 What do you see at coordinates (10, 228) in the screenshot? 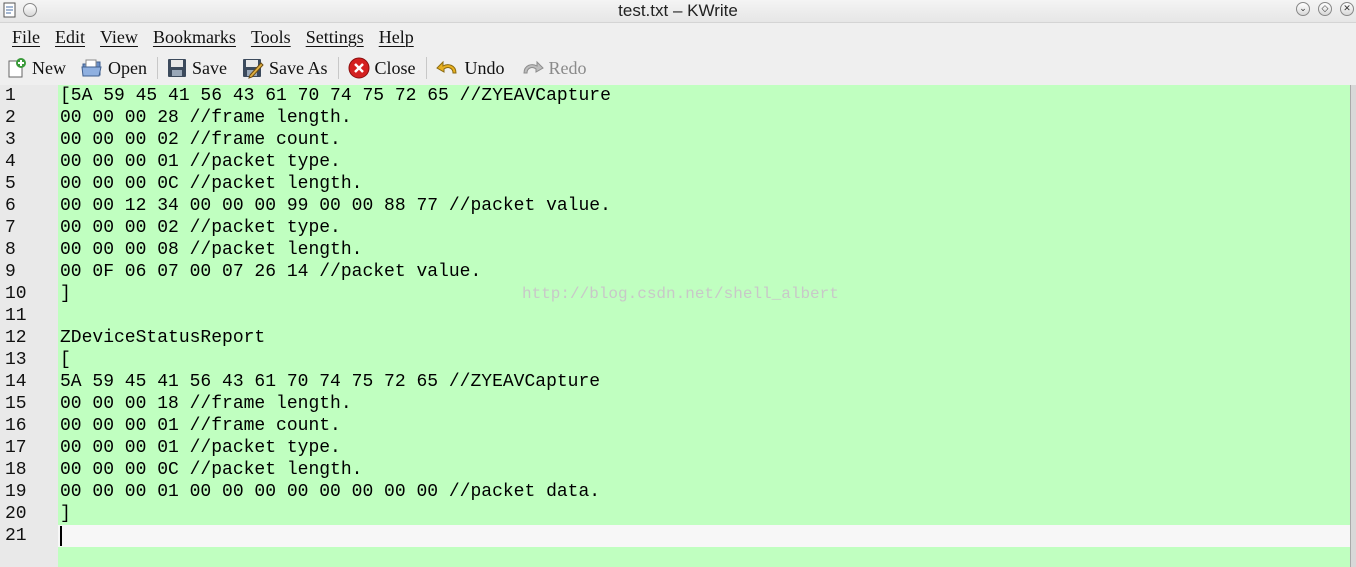
I see `line-number: 7` at bounding box center [10, 228].